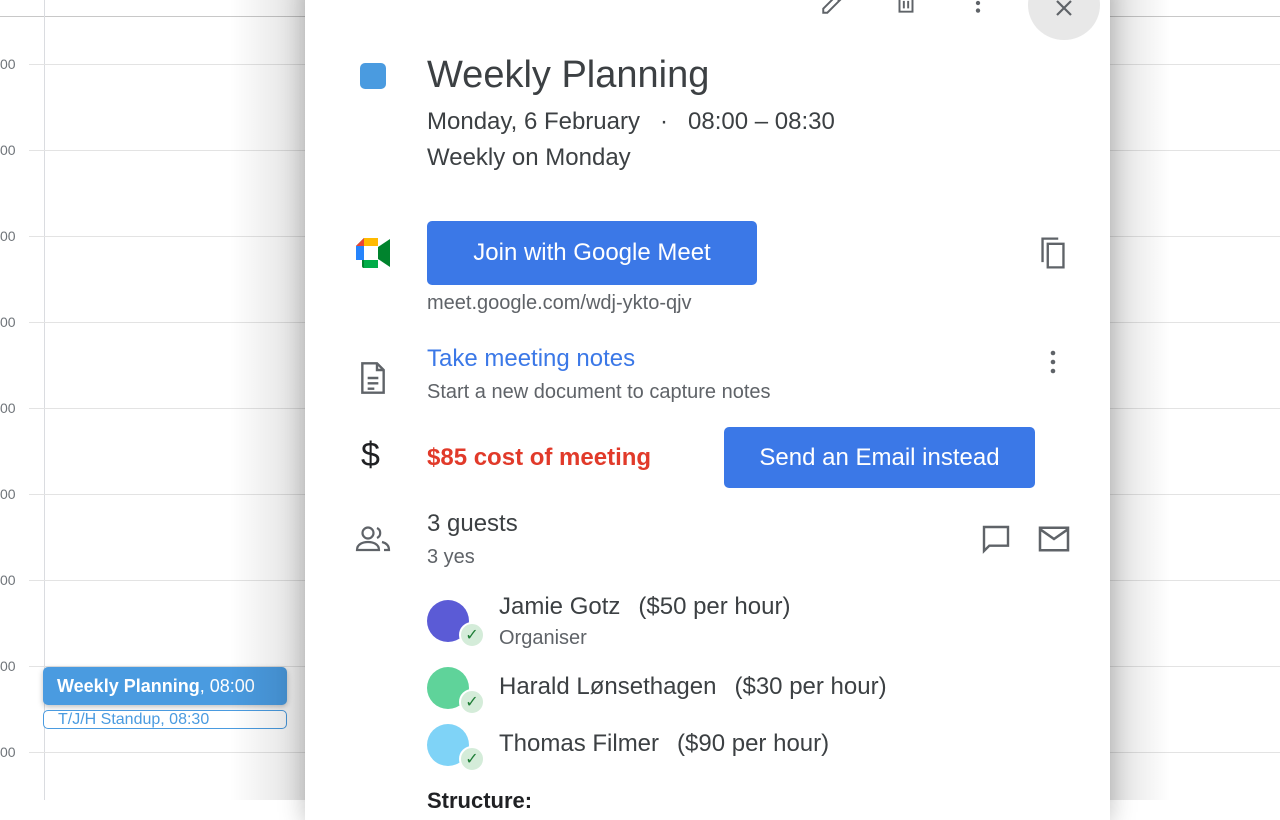 The width and height of the screenshot is (1280, 820). I want to click on take-meeting-notes-link: Take meeting notes, so click(531, 359).